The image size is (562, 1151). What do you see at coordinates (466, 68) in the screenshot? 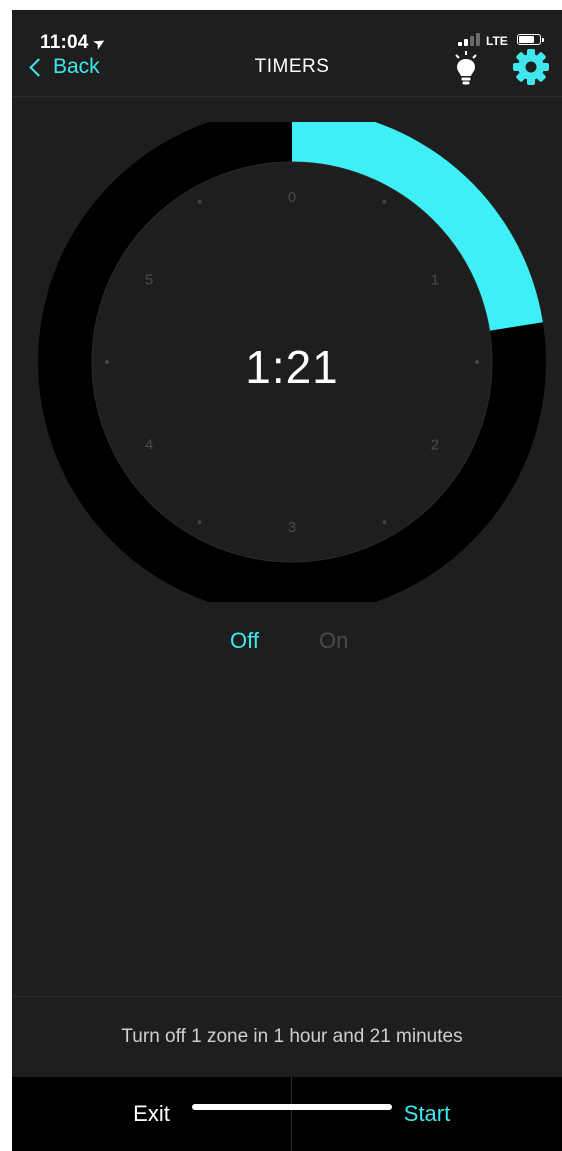
I see `lightbulb-icon` at bounding box center [466, 68].